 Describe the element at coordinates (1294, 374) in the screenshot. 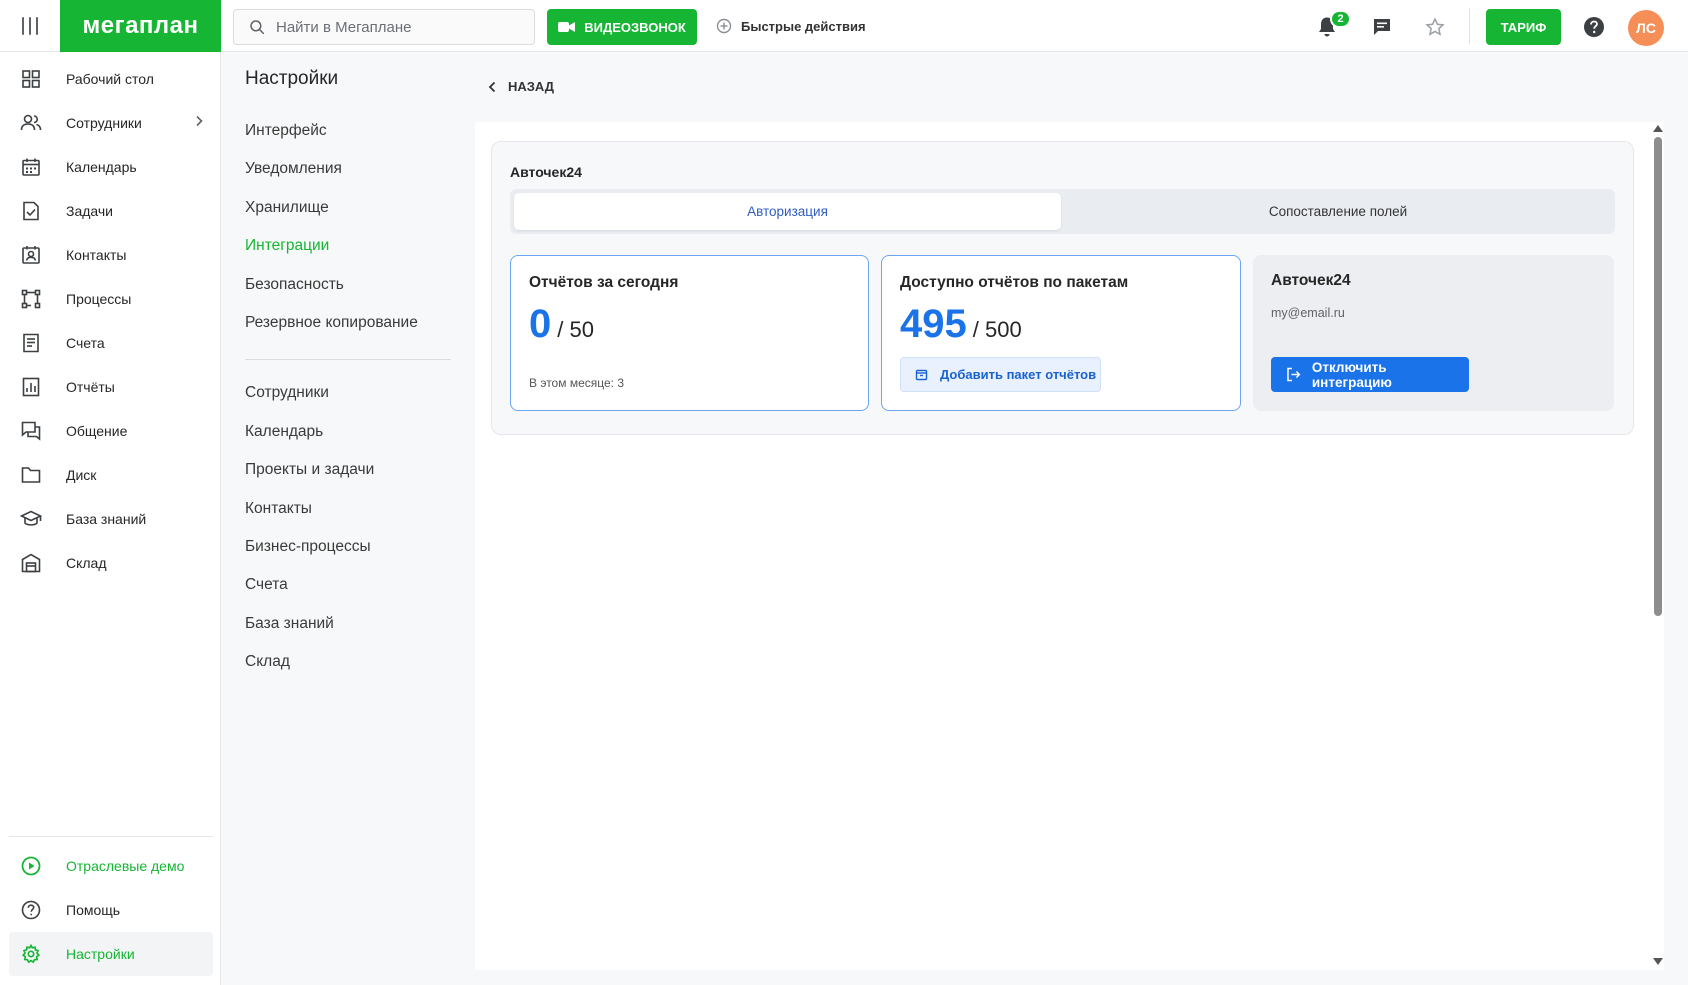

I see `logout-icon` at that location.